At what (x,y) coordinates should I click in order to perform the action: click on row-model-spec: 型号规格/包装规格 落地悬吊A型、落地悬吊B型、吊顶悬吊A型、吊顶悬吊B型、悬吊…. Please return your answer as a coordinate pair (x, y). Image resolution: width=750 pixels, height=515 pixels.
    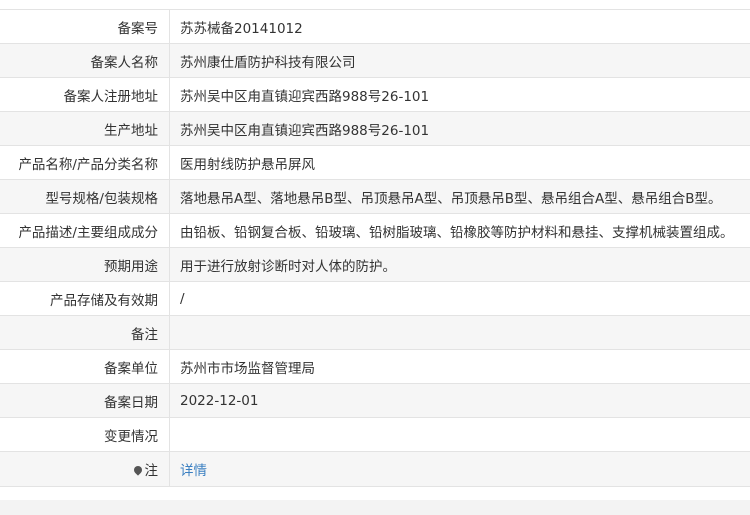
    Looking at the image, I should click on (375, 196).